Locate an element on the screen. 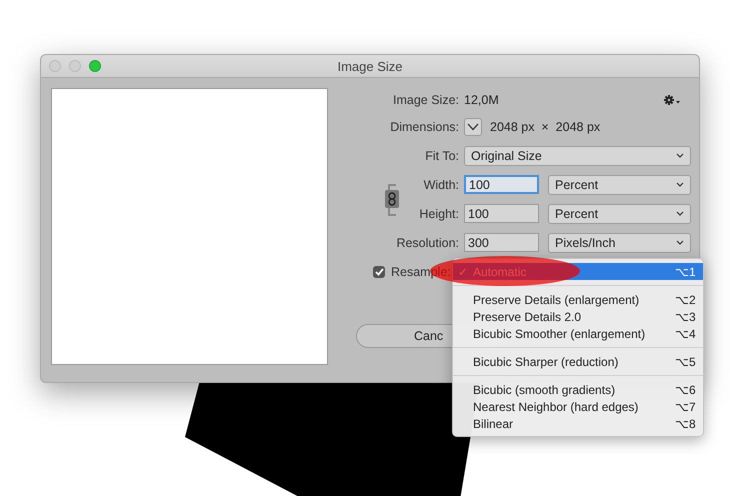 This screenshot has height=496, width=730. dimensions-value: 2048 px × 2048 px is located at coordinates (545, 127).